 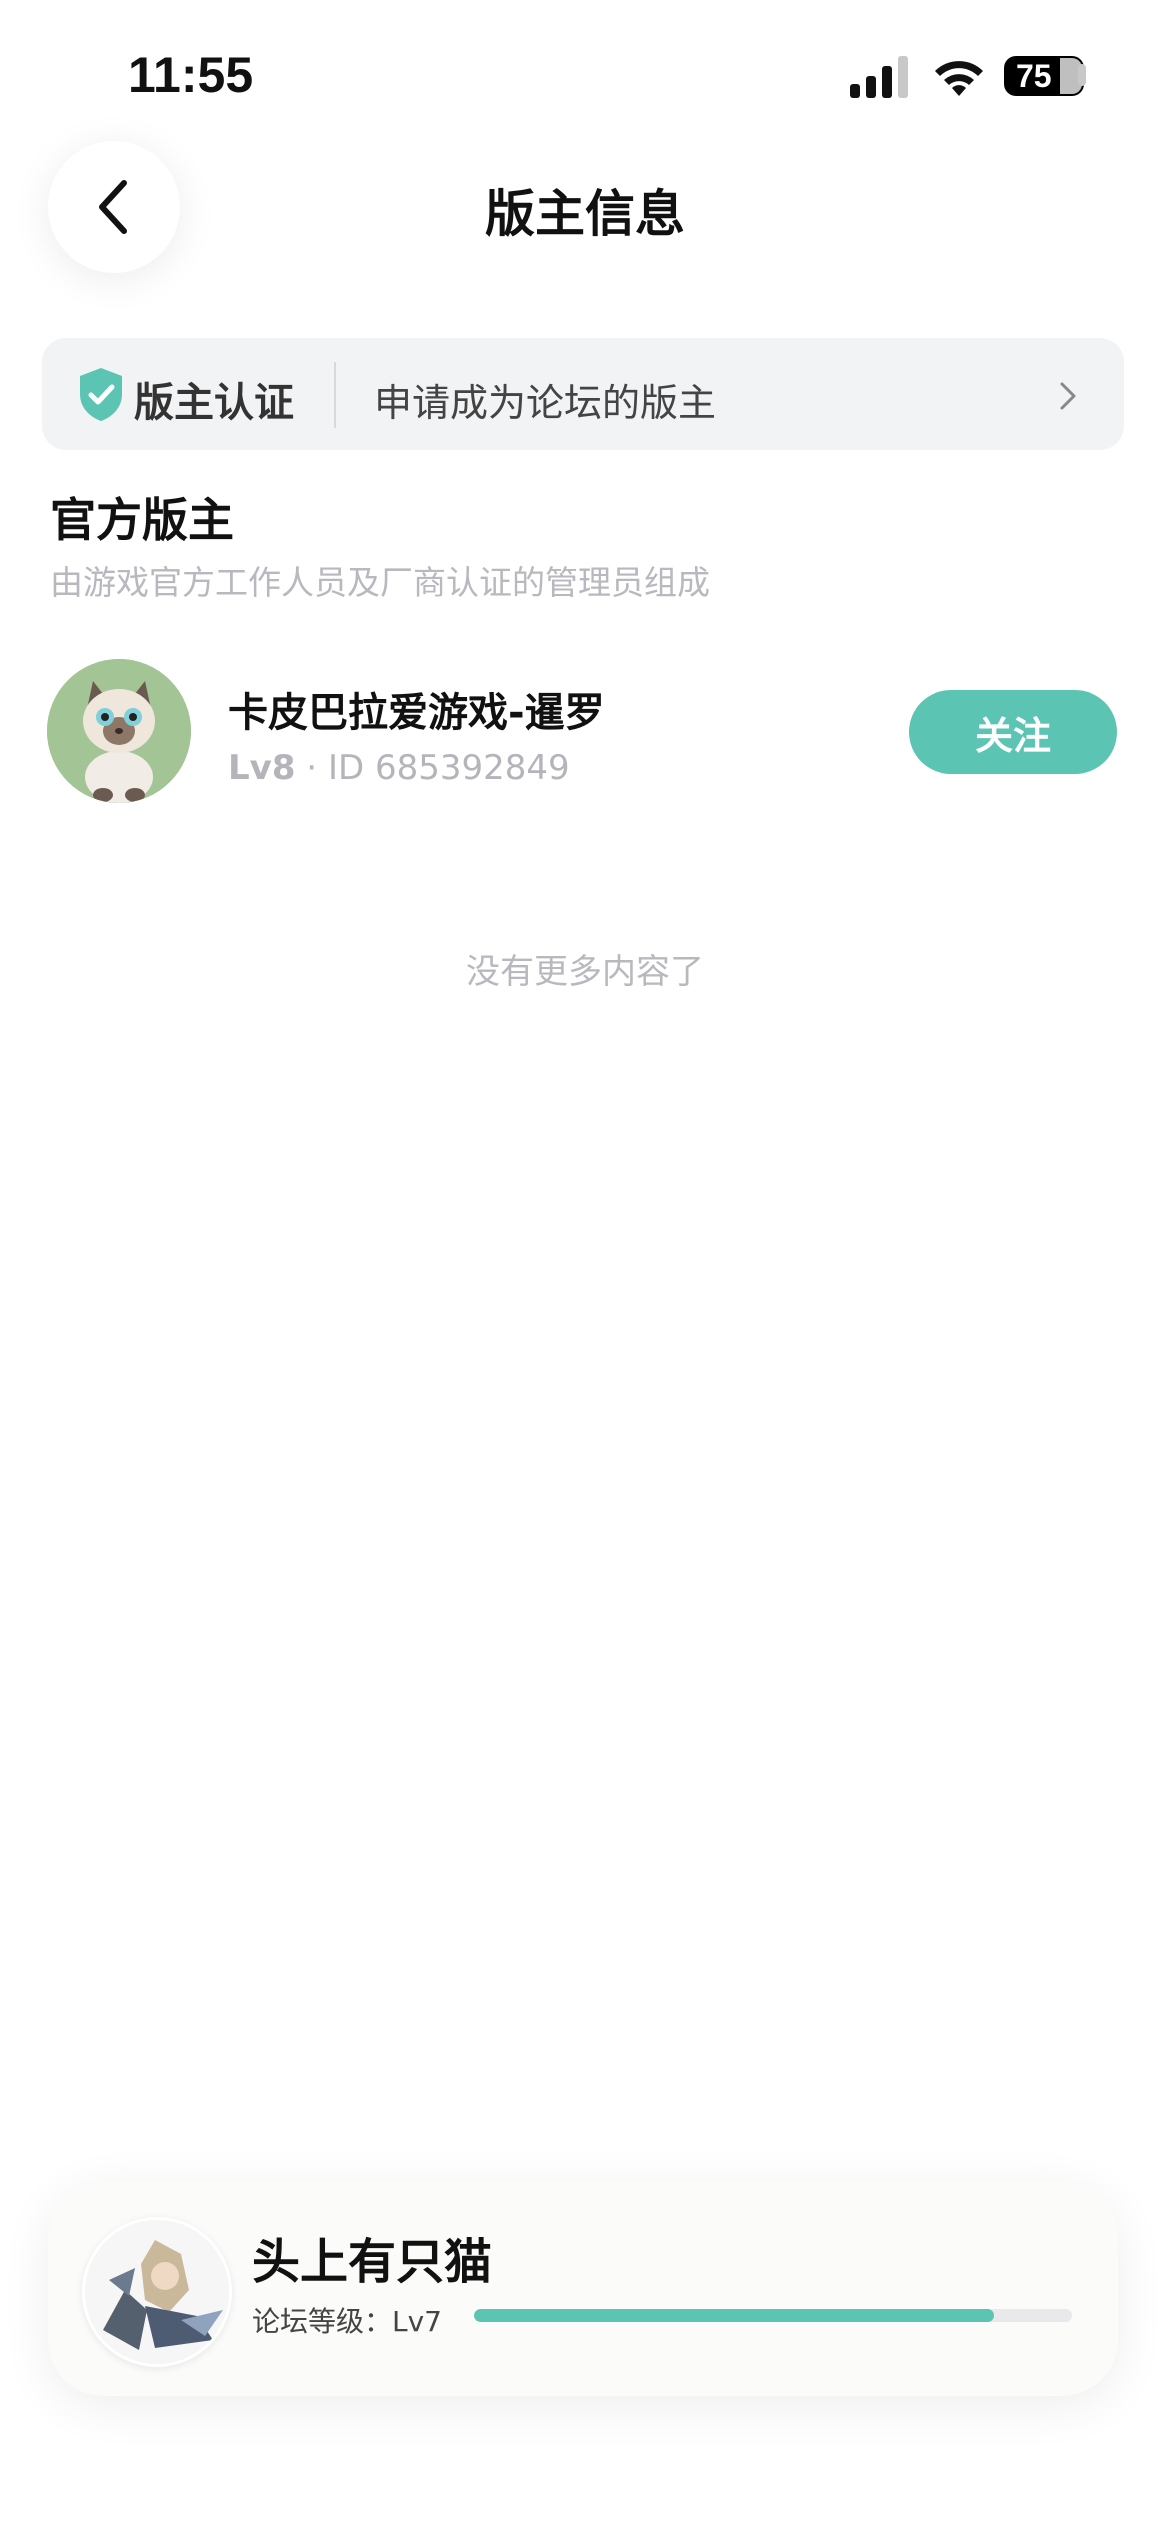 I want to click on no-more-content-text: 没有更多内容了, so click(x=585, y=972).